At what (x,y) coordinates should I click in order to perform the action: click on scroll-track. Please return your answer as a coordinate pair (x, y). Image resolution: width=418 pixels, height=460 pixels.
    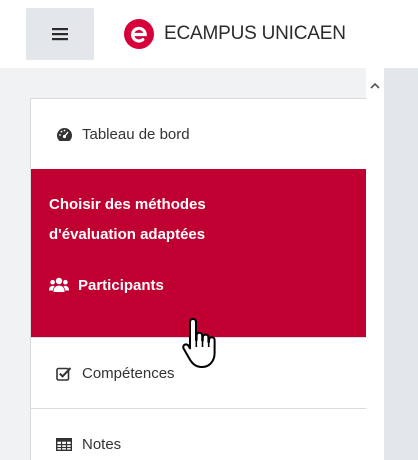
    Looking at the image, I should click on (375, 279).